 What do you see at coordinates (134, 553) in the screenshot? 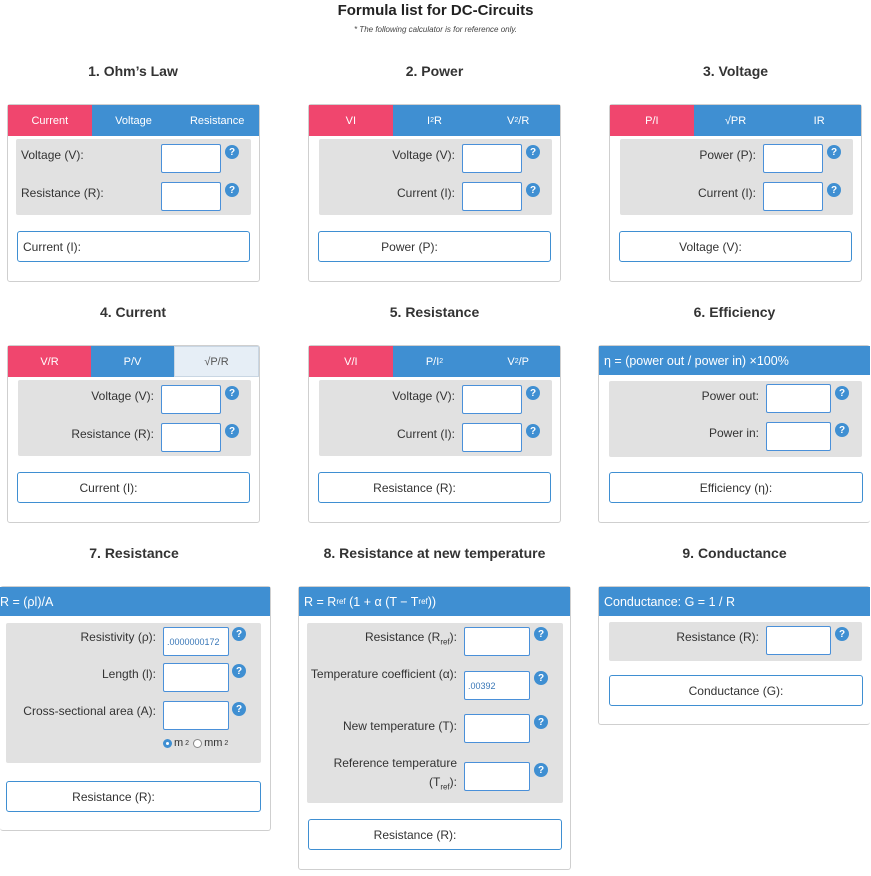
I see `section-title-resistivity: 7. Resistance` at bounding box center [134, 553].